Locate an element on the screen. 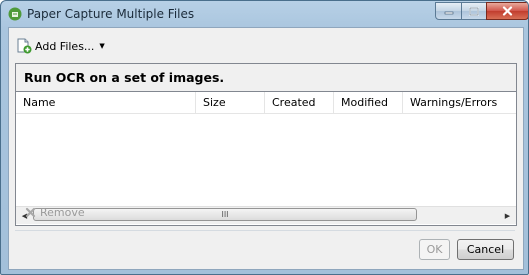 This screenshot has width=529, height=275. column-header-warnings-errors: Warnings/Errors is located at coordinates (459, 102).